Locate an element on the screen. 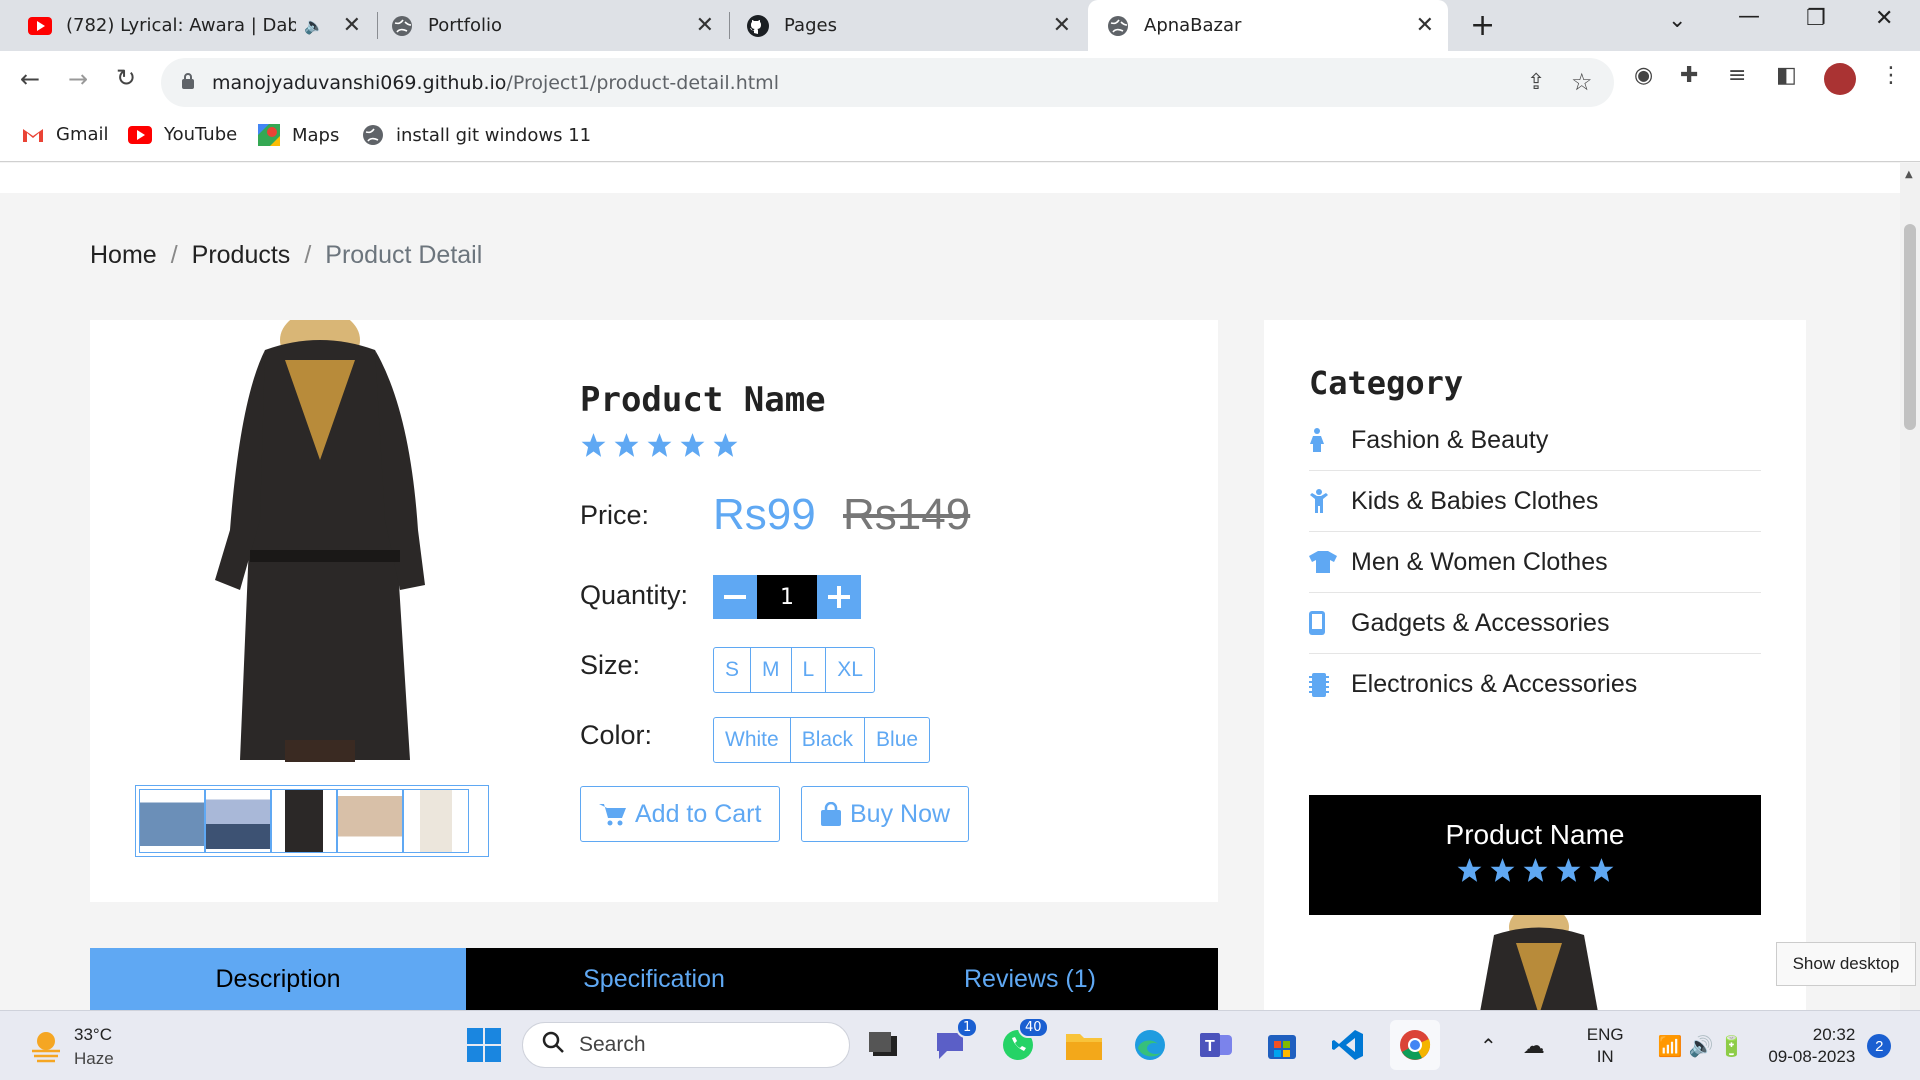  breadcrumb-products: Products is located at coordinates (241, 255).